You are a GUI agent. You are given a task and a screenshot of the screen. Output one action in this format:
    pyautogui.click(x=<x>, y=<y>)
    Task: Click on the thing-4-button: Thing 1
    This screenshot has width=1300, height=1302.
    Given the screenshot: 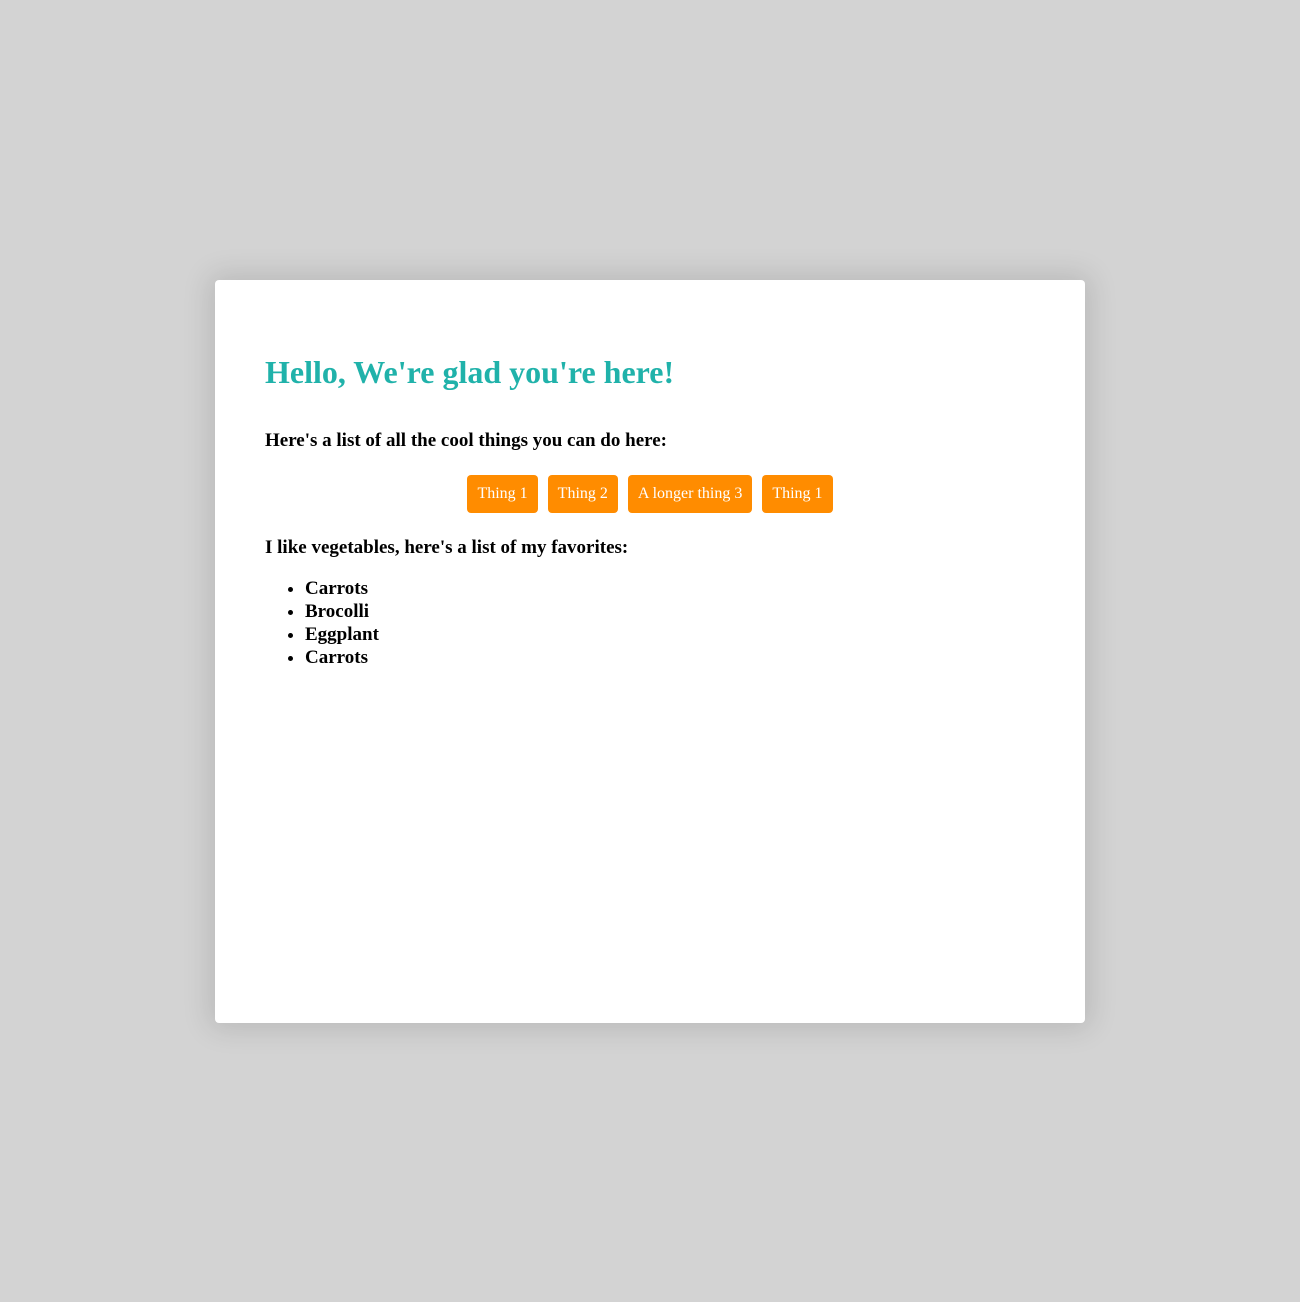 What is the action you would take?
    pyautogui.click(x=797, y=494)
    